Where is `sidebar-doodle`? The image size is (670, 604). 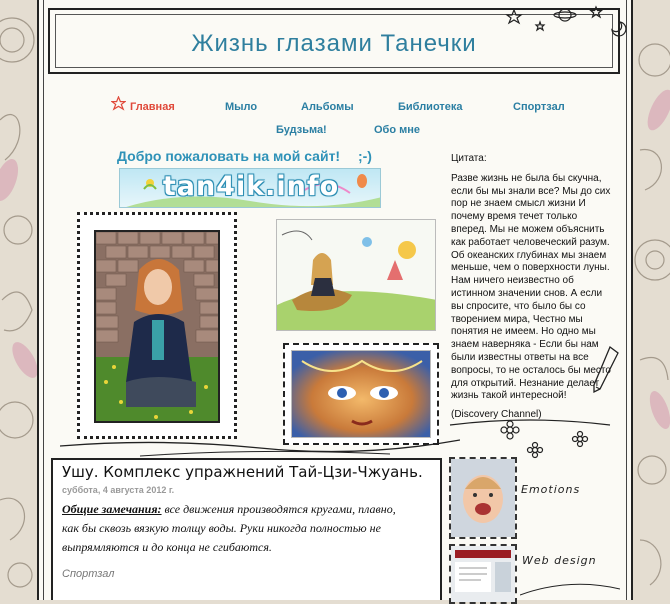
sidebar-doodle is located at coordinates (570, 589).